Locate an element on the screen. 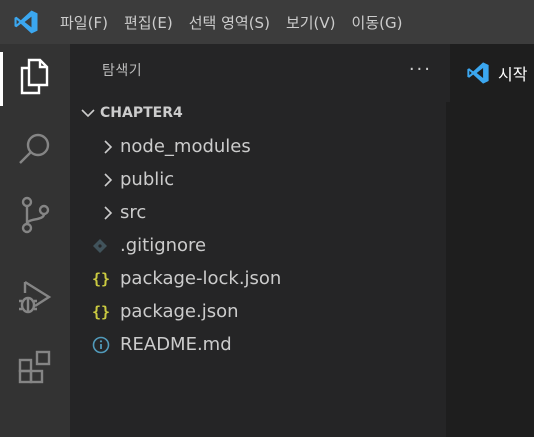 The width and height of the screenshot is (534, 437). search-icon is located at coordinates (35, 151).